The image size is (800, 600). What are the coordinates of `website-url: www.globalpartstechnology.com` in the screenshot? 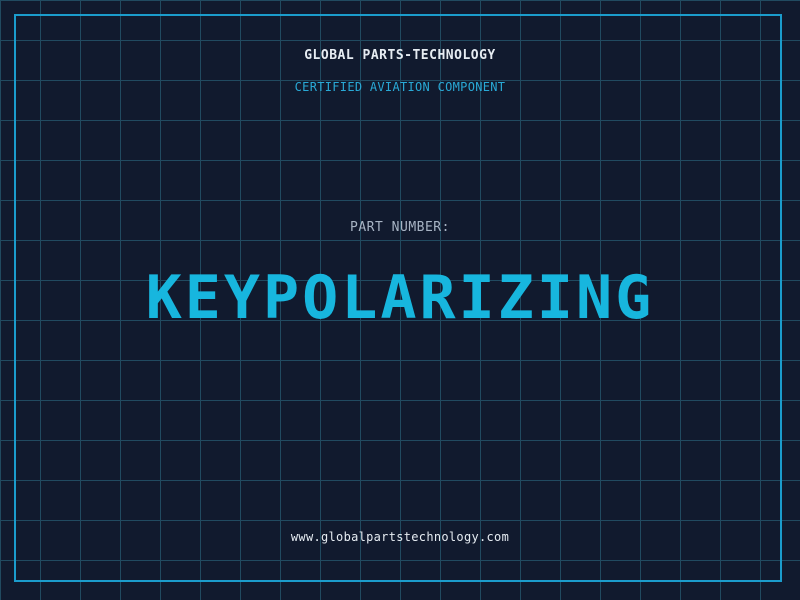 It's located at (400, 537).